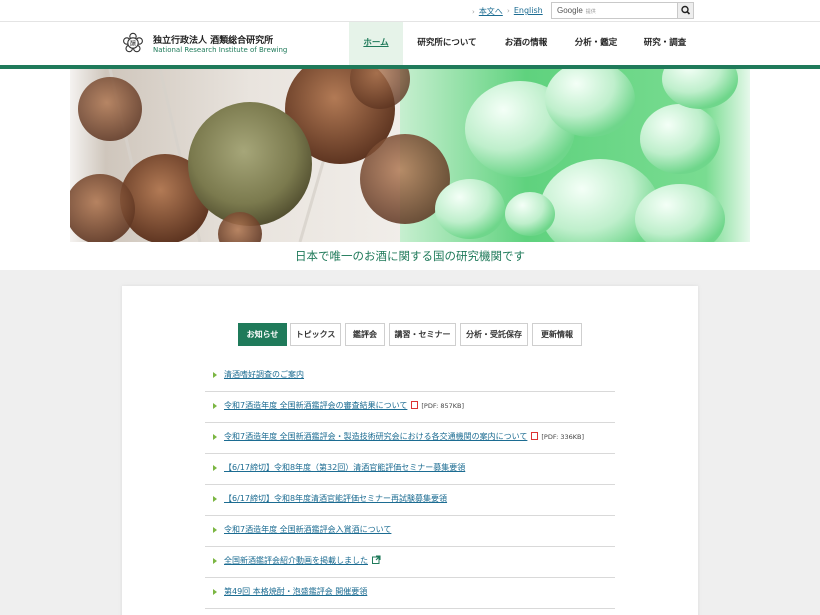  I want to click on news-title: 令和7酒造年度 全国新酒鑑評会の審査結果について, so click(316, 405).